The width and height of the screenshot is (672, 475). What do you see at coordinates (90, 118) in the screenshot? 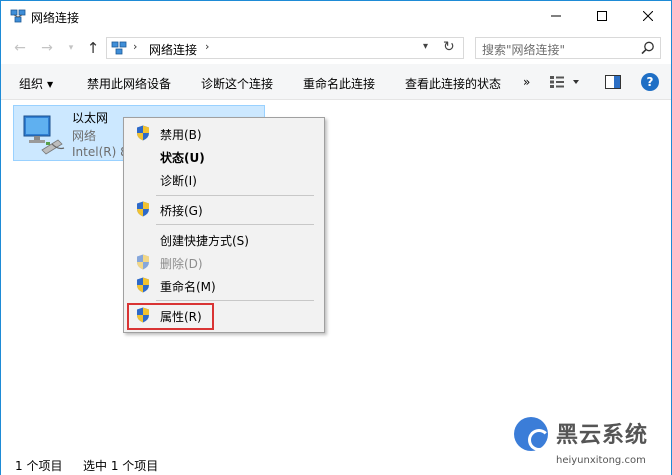
I see `connection-name: 以太网` at bounding box center [90, 118].